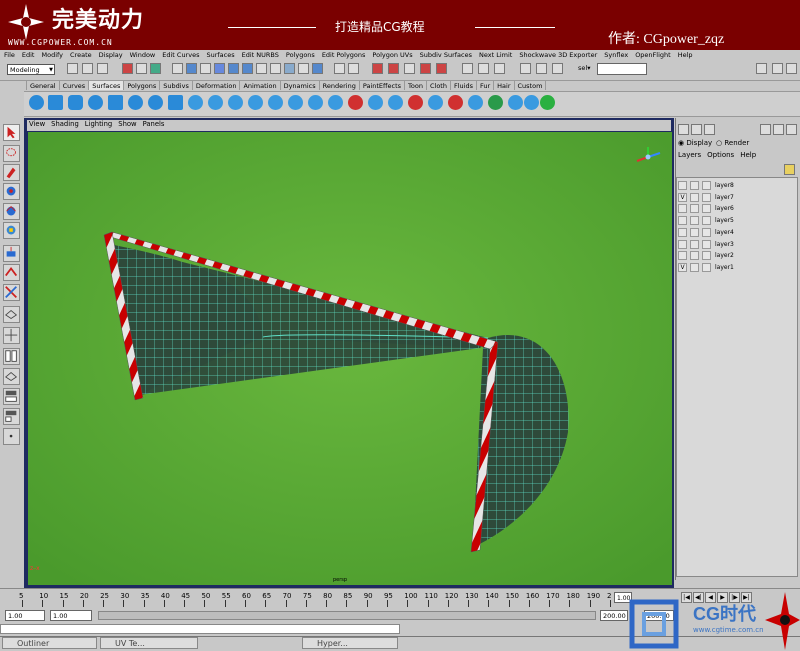 This screenshot has width=800, height=651. Describe the element at coordinates (71, 615) in the screenshot. I see `playback-start-field: 1.00` at that location.